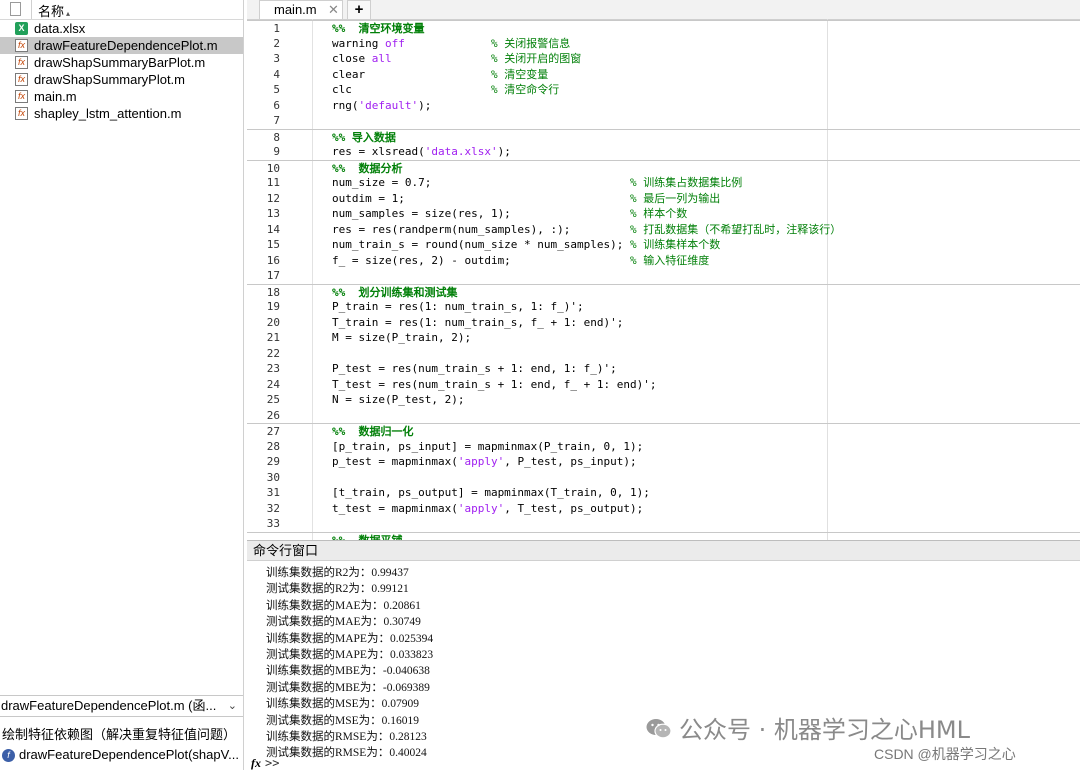 This screenshot has height=771, width=1080. Describe the element at coordinates (54, 10) in the screenshot. I see `name-column-header: 名称 ▴` at that location.